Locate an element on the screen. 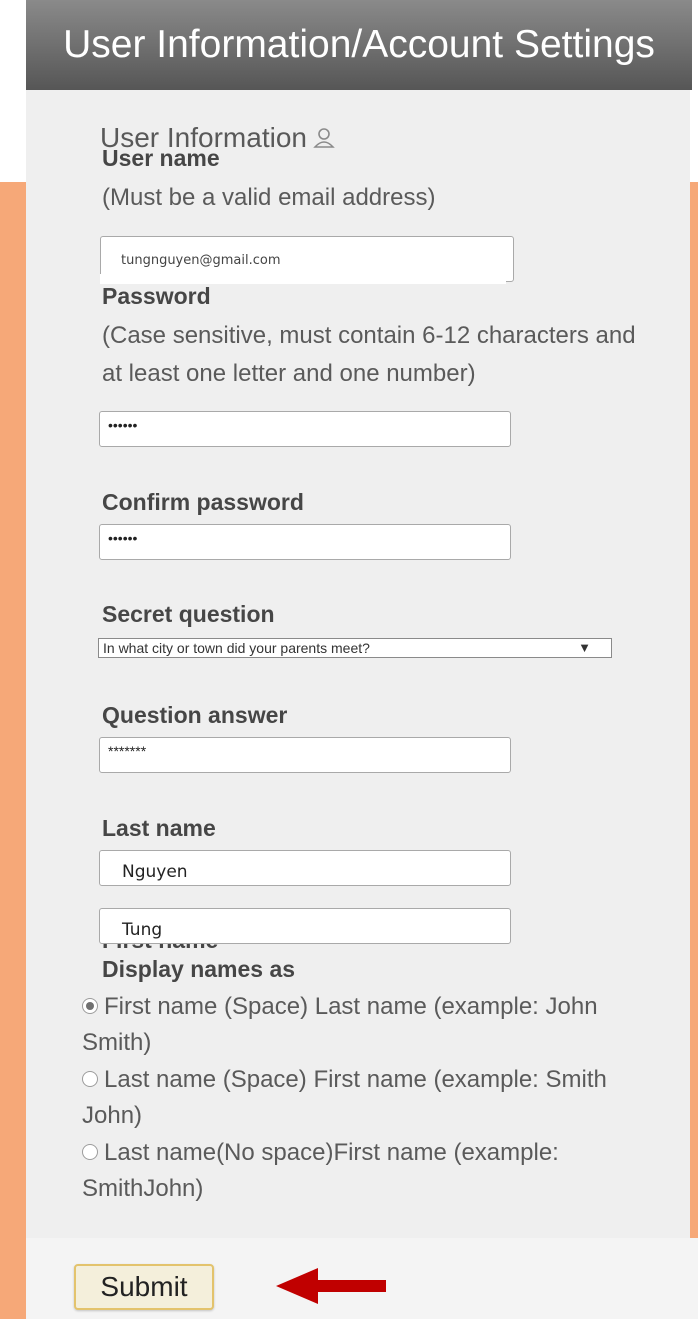  secret-question-label: Secret question is located at coordinates (188, 614).